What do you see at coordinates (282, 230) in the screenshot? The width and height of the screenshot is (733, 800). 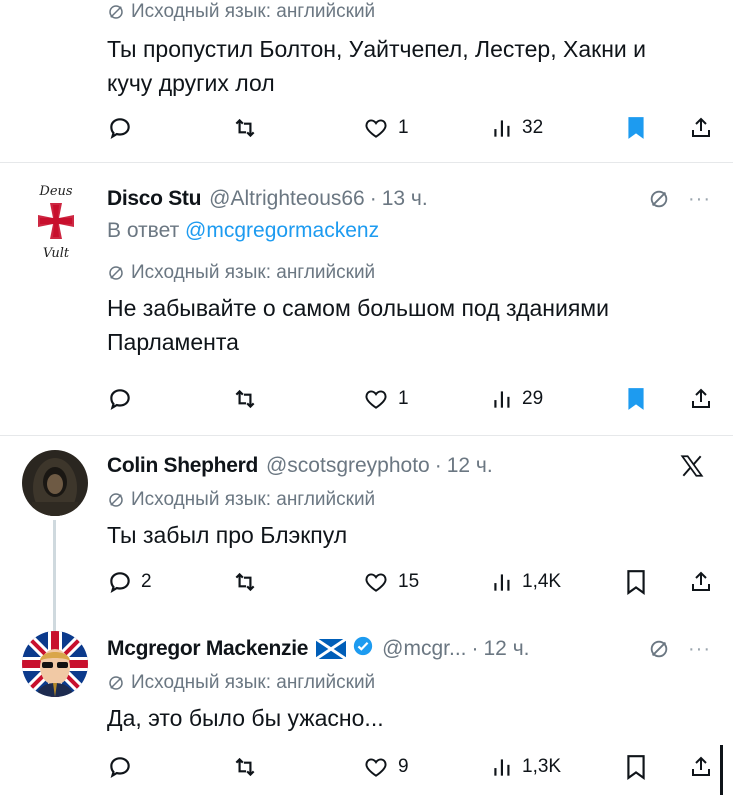 I see `replying-mention: @mcgregormackenz` at bounding box center [282, 230].